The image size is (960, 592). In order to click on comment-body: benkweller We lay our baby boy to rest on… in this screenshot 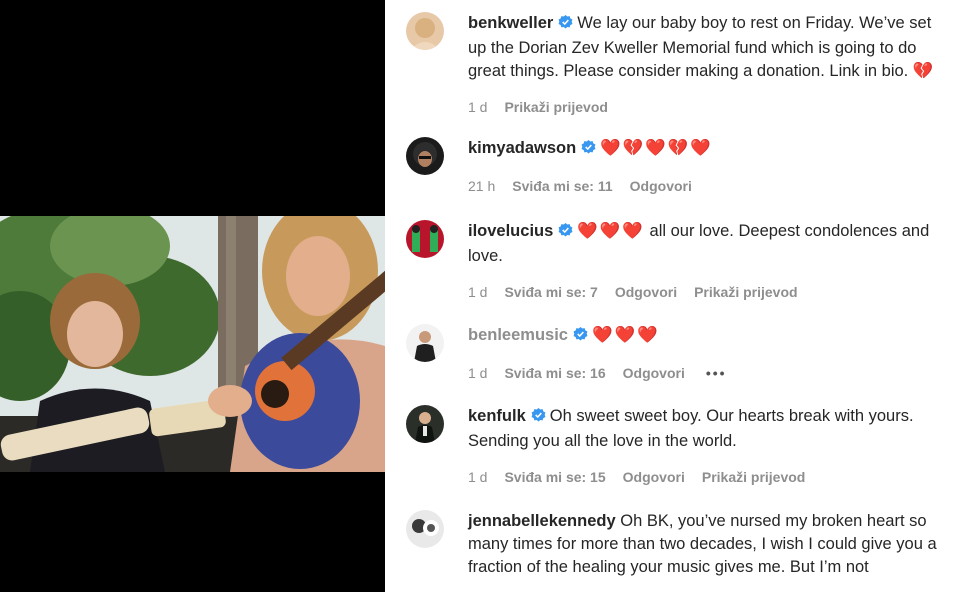, I will do `click(708, 64)`.